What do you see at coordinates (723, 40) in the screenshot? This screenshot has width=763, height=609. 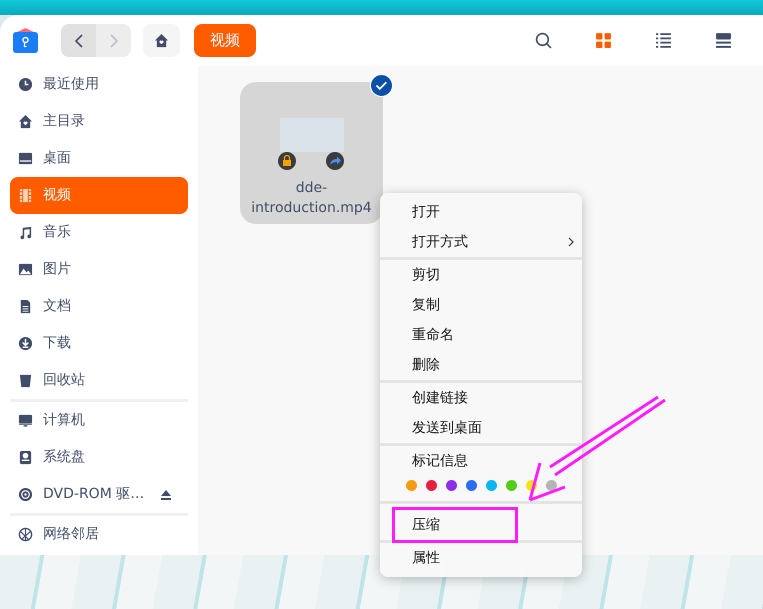 I see `rows-icon` at bounding box center [723, 40].